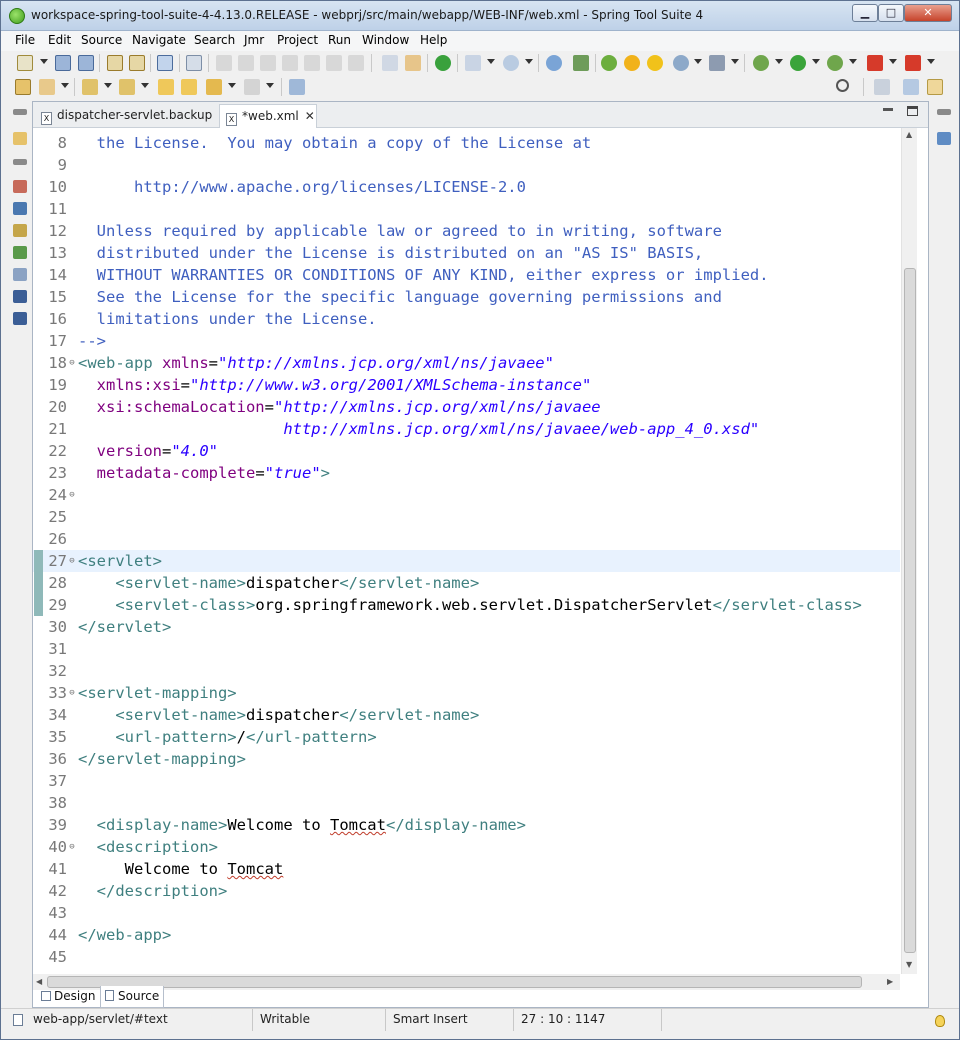  What do you see at coordinates (59, 40) in the screenshot?
I see `menu-edit: Edit` at bounding box center [59, 40].